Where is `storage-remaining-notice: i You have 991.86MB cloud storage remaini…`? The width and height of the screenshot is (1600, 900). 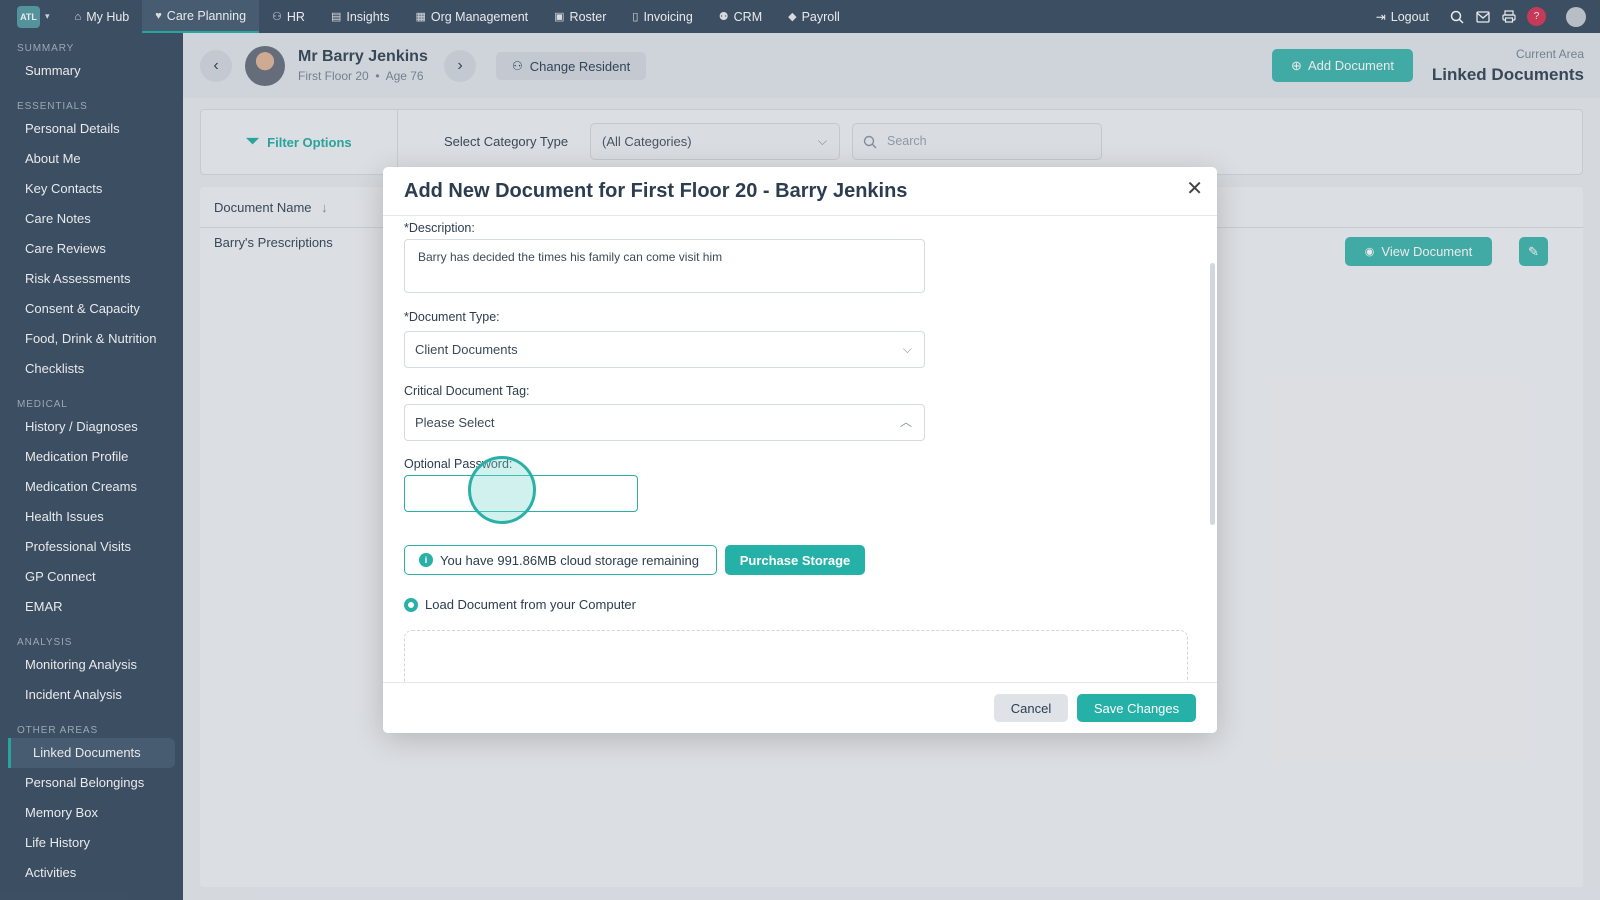
storage-remaining-notice: i You have 991.86MB cloud storage remaini… is located at coordinates (560, 560).